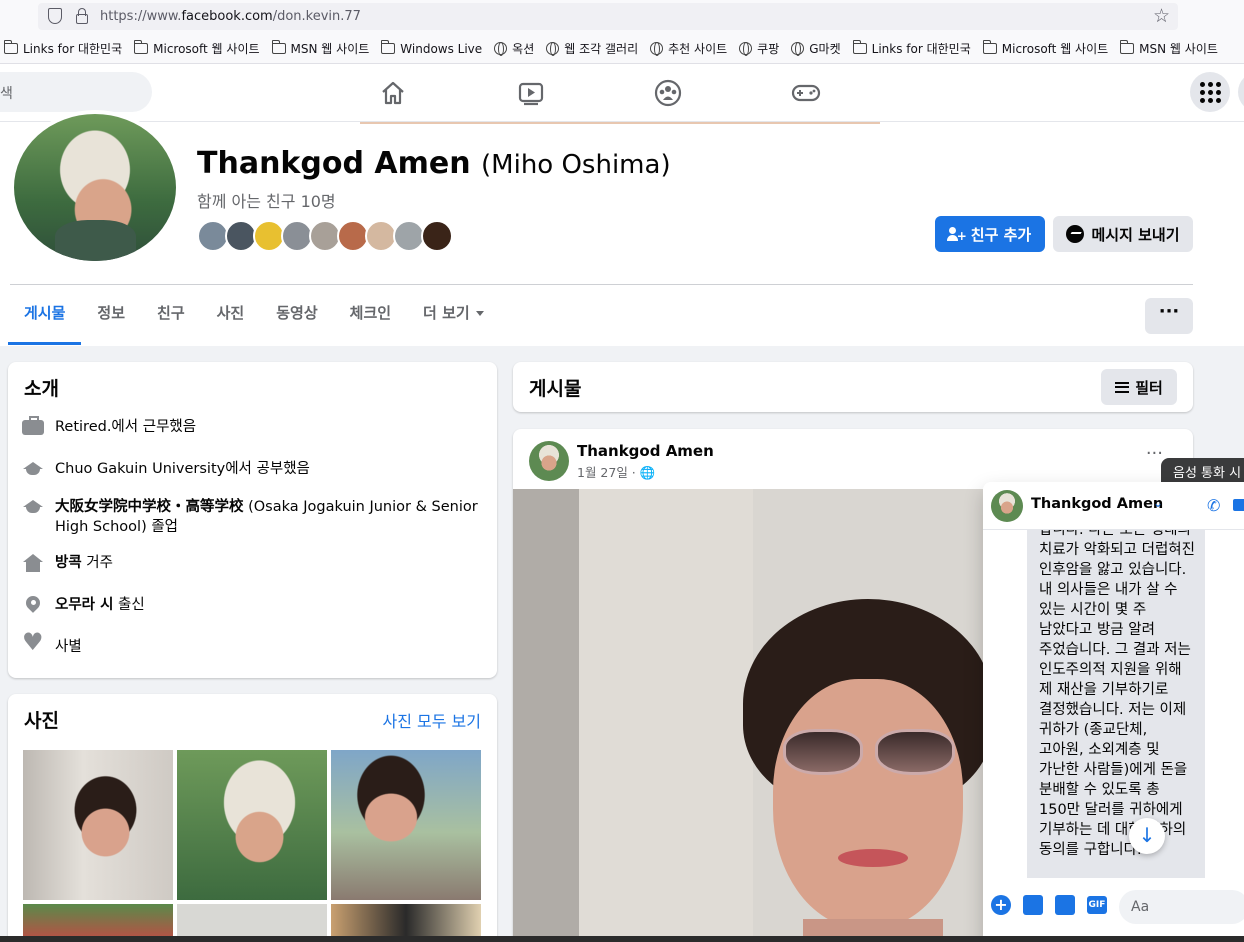 The width and height of the screenshot is (1244, 942). Describe the element at coordinates (1154, 453) in the screenshot. I see `post-options-button: ···` at that location.